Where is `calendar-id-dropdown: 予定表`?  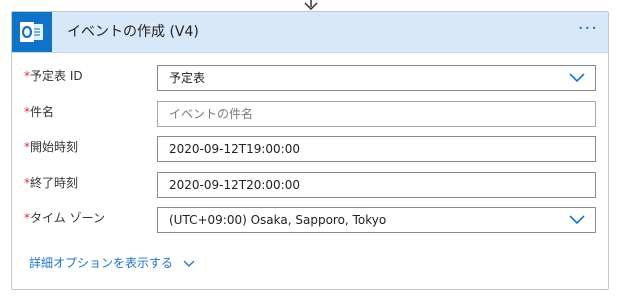 calendar-id-dropdown: 予定表 is located at coordinates (376, 78).